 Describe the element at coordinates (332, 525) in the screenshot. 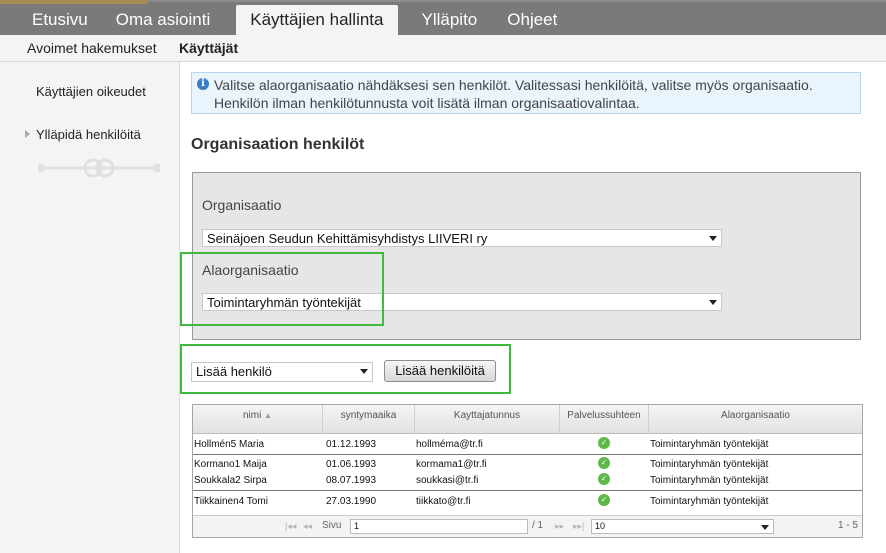

I see `page-label: Sivu` at that location.